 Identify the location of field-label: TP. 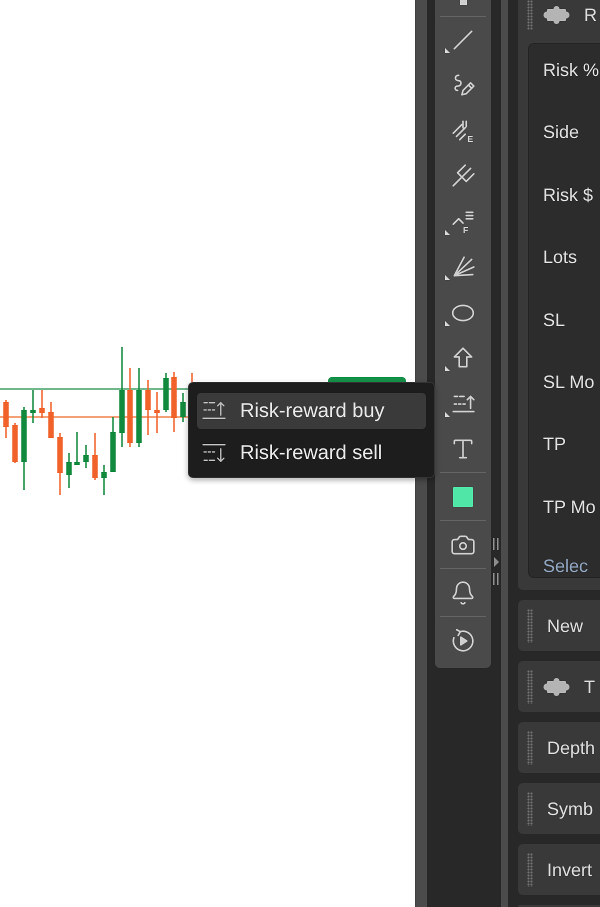
(554, 444).